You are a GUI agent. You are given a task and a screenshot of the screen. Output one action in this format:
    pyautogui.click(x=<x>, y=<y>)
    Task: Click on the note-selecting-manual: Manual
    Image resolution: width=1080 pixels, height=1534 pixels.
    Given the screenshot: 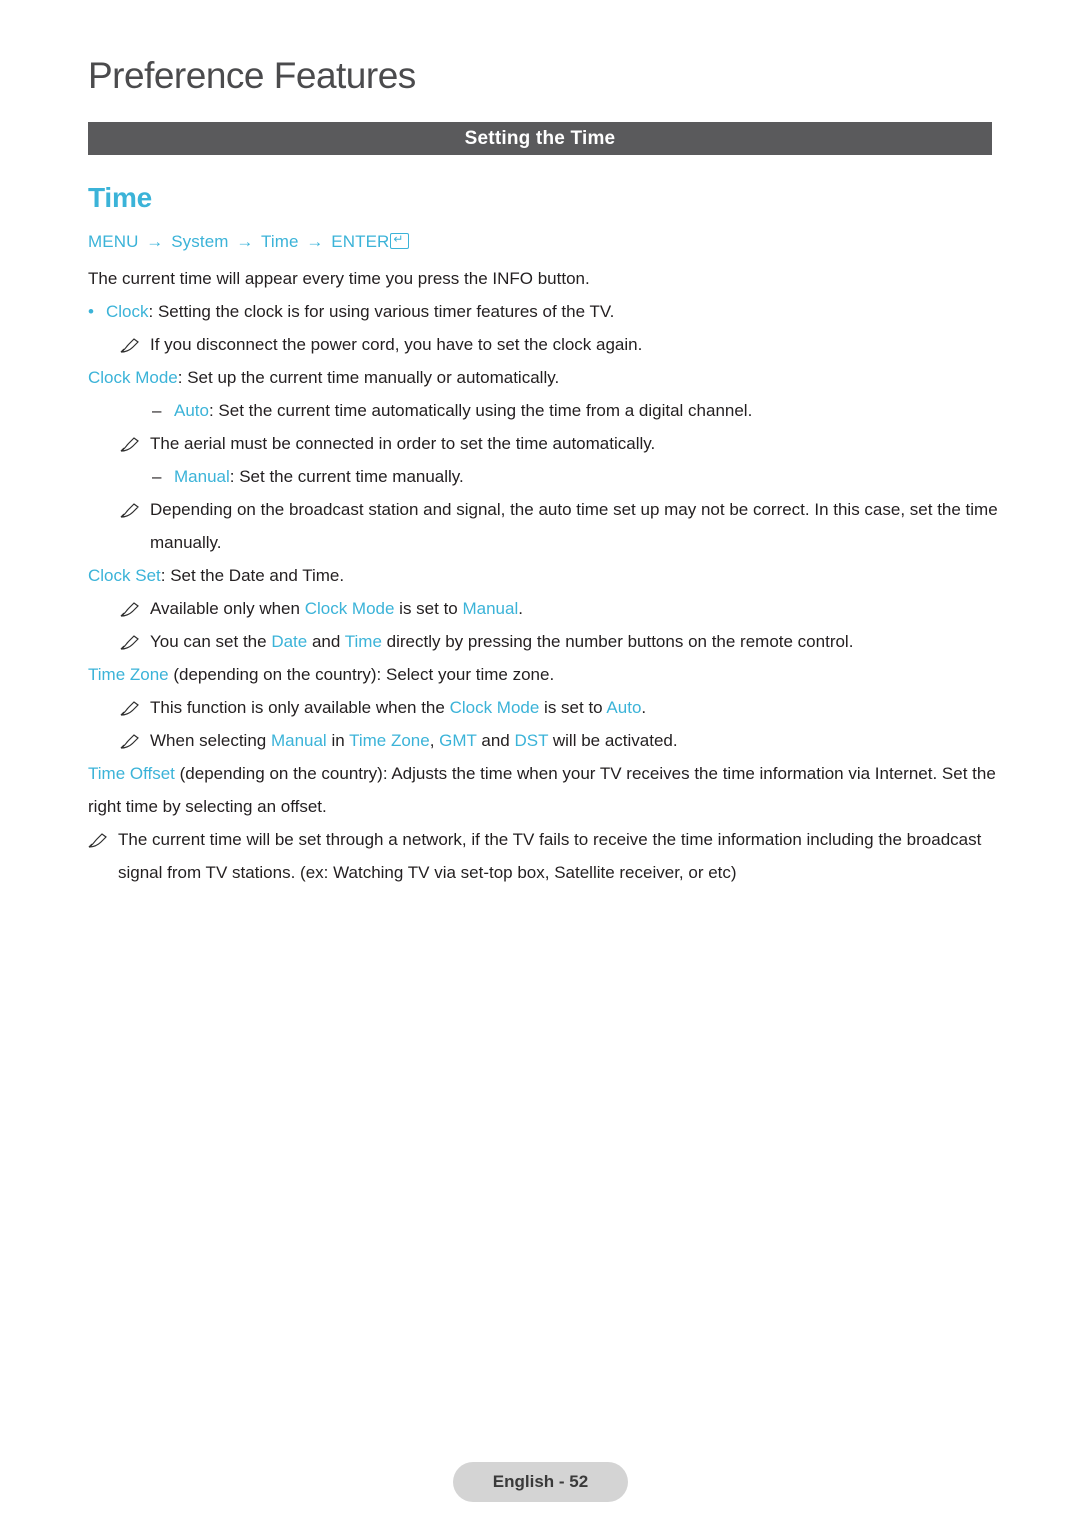 What is the action you would take?
    pyautogui.click(x=298, y=740)
    